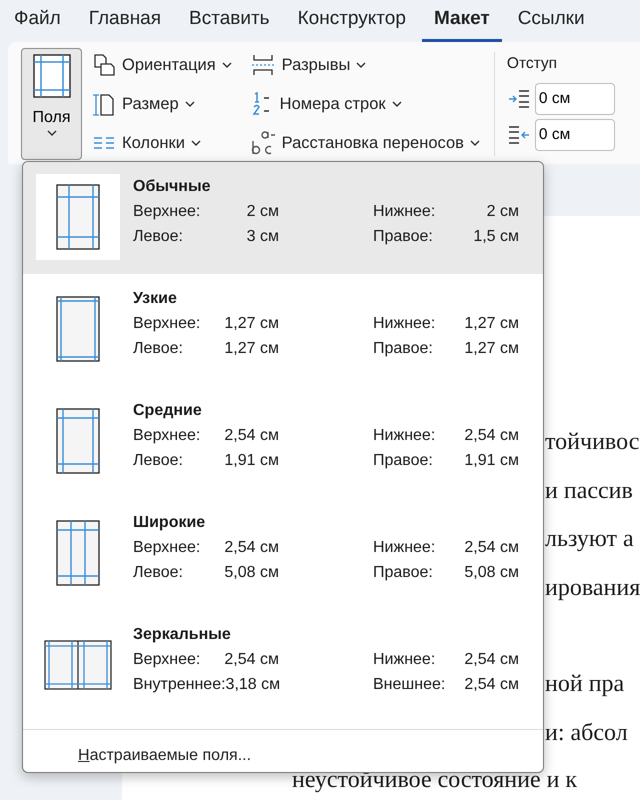  I want to click on columns-icon, so click(104, 143).